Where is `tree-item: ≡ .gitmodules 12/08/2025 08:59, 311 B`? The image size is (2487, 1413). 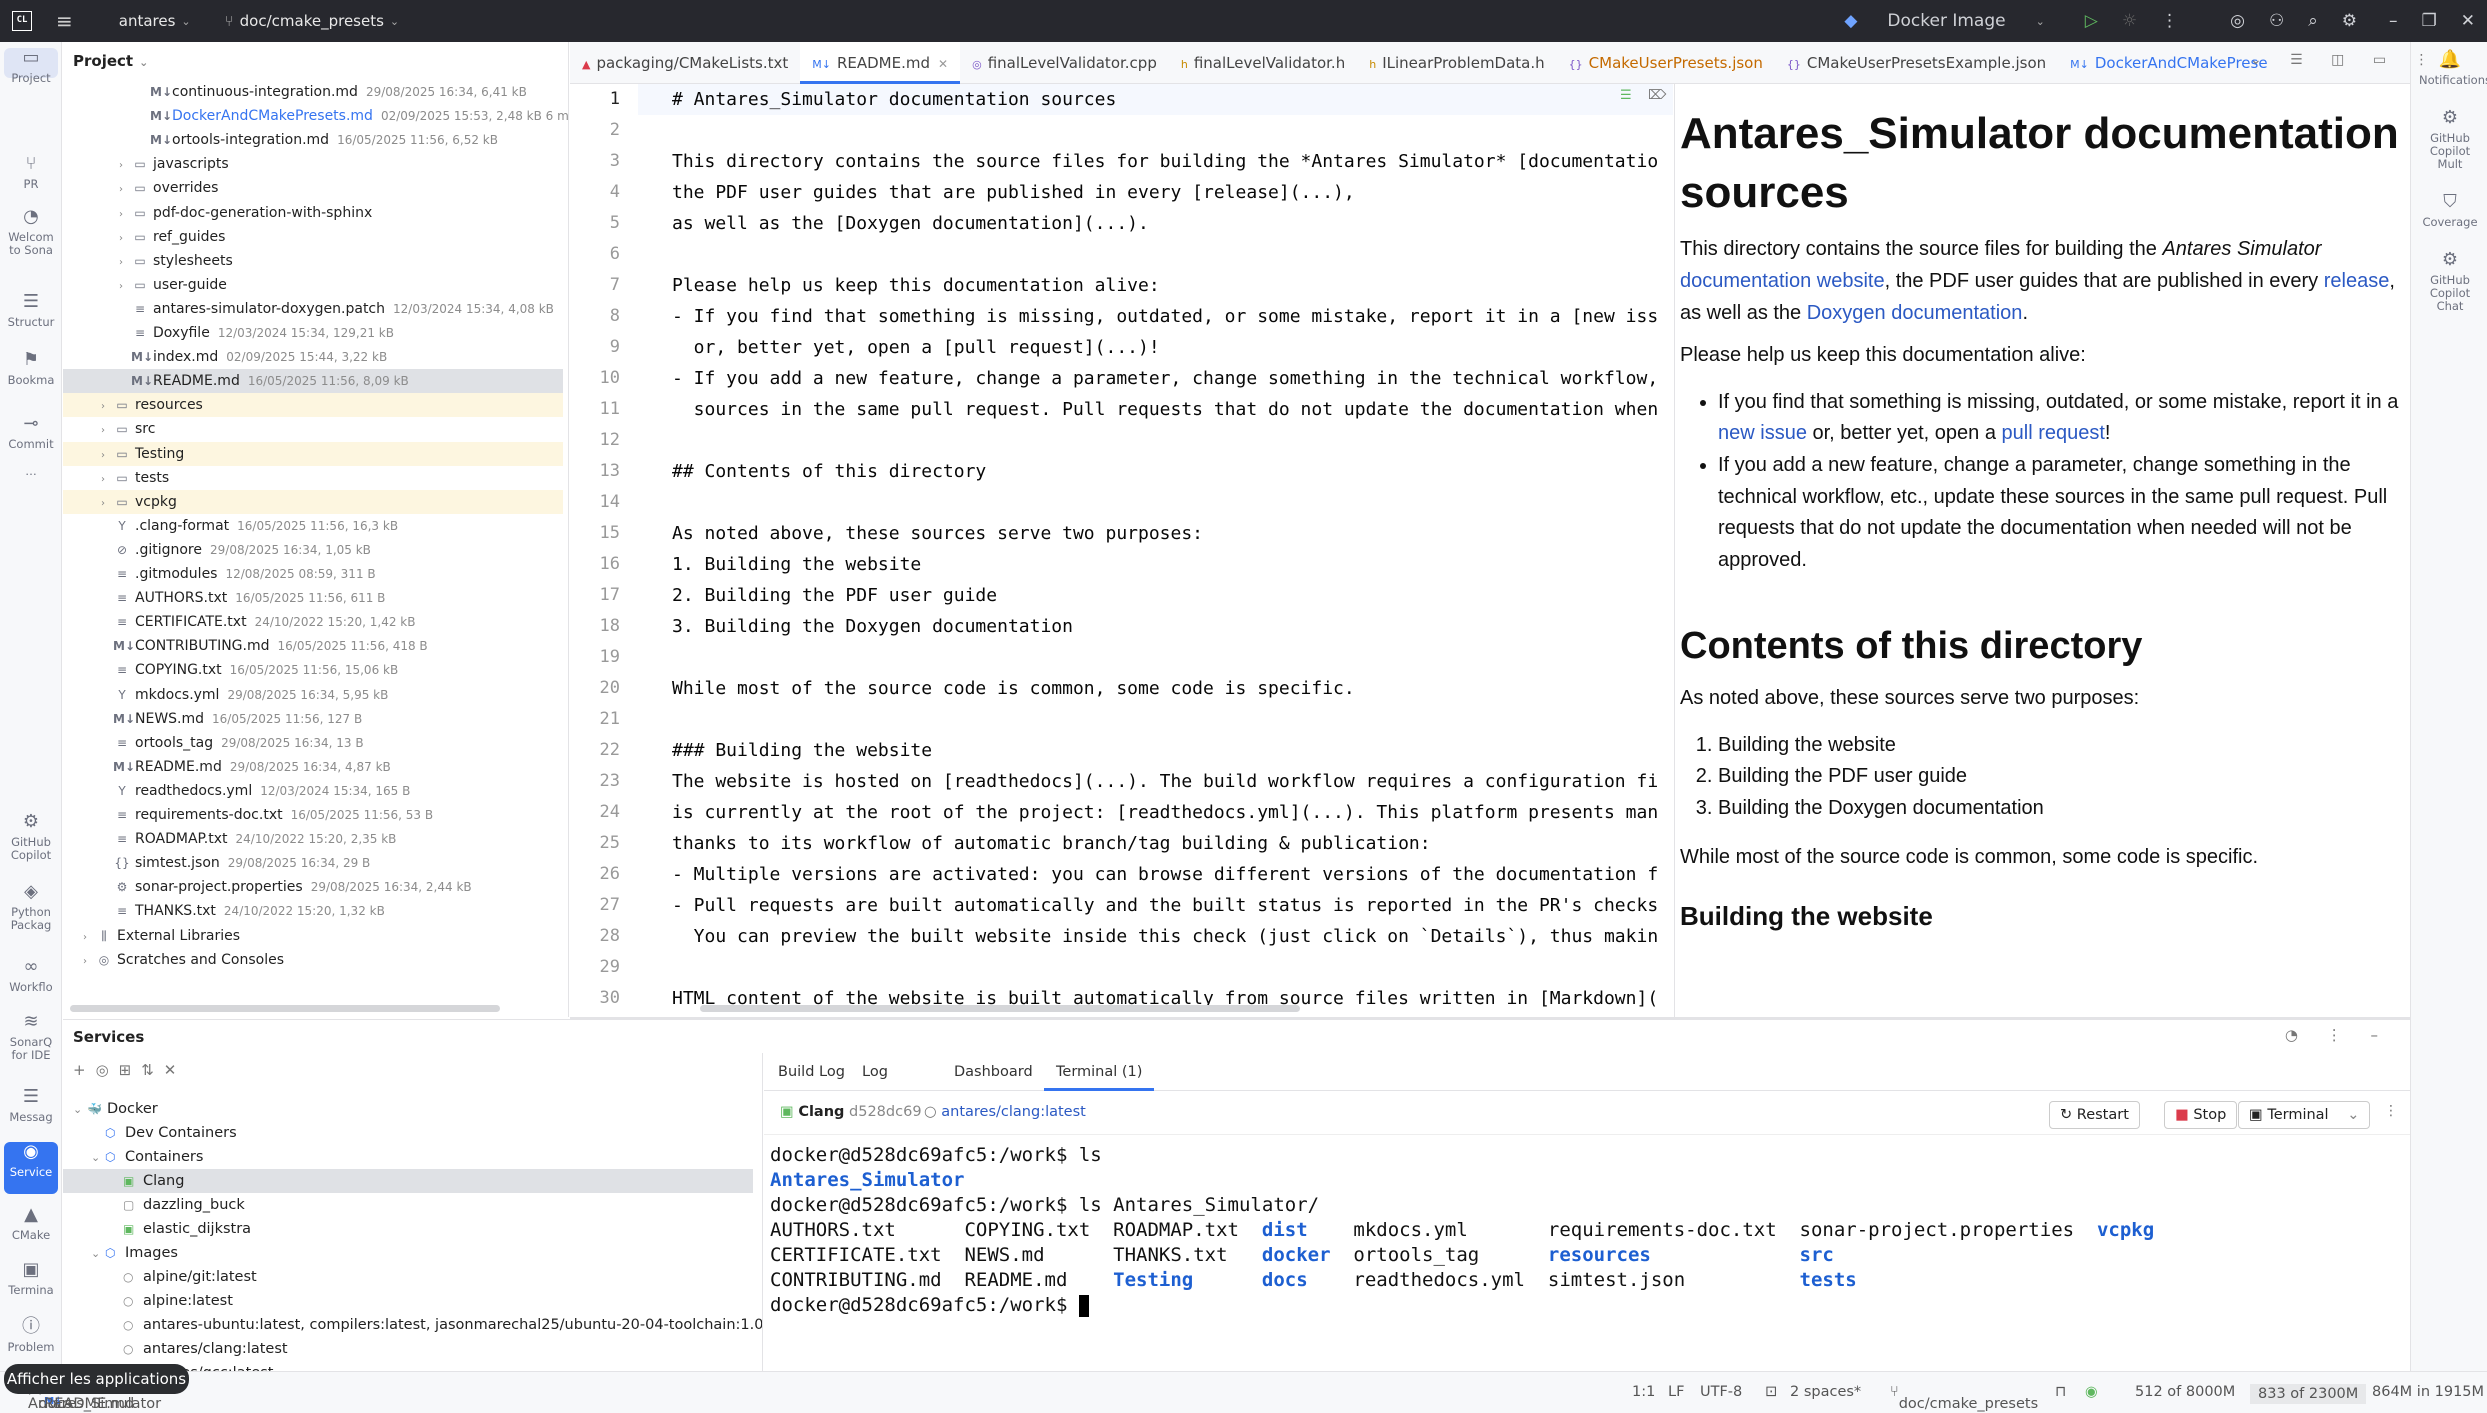 tree-item: ≡ .gitmodules 12/08/2025 08:59, 311 B is located at coordinates (313, 574).